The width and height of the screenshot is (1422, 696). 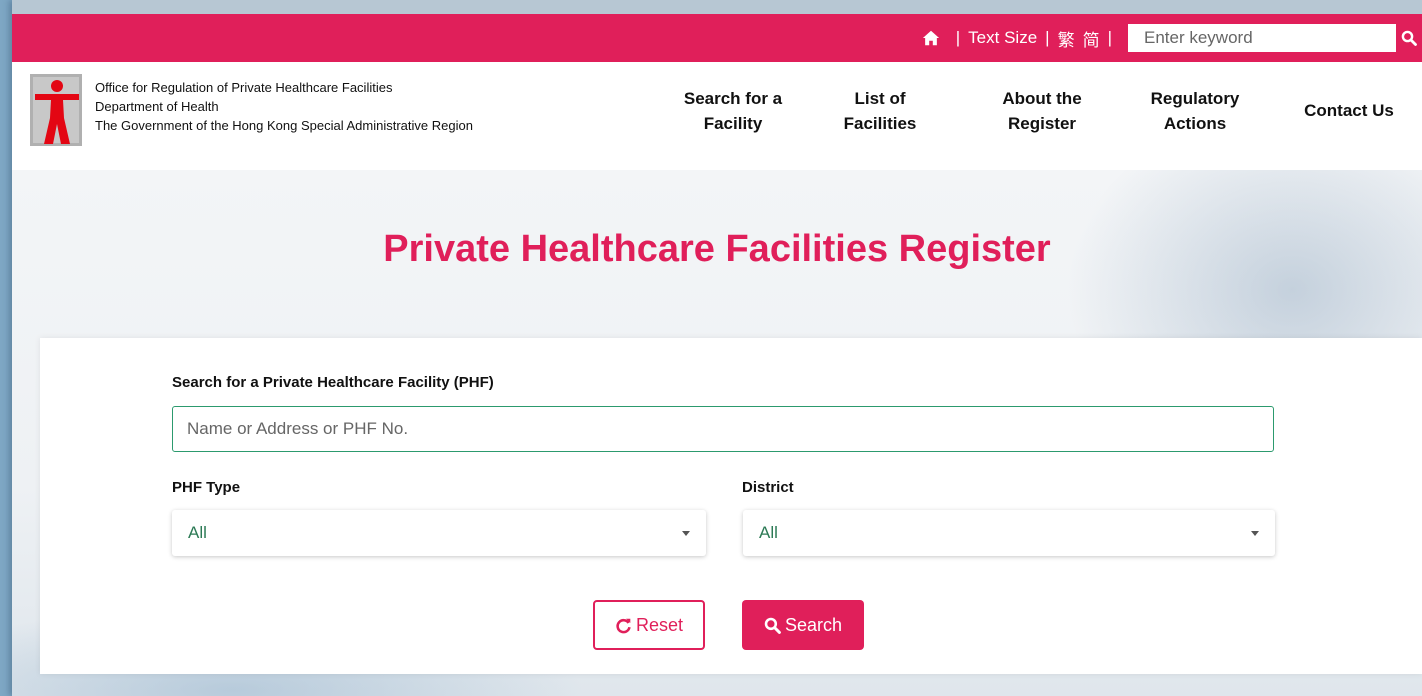 What do you see at coordinates (768, 532) in the screenshot?
I see `district-value: All` at bounding box center [768, 532].